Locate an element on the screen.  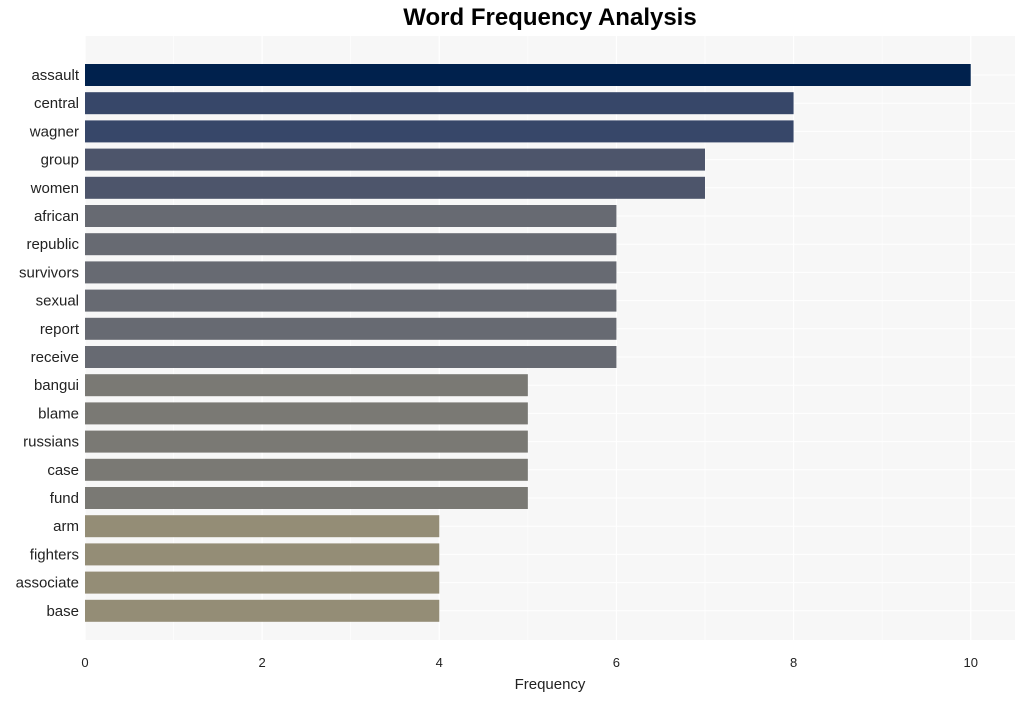
bar-fund is located at coordinates (306, 498).